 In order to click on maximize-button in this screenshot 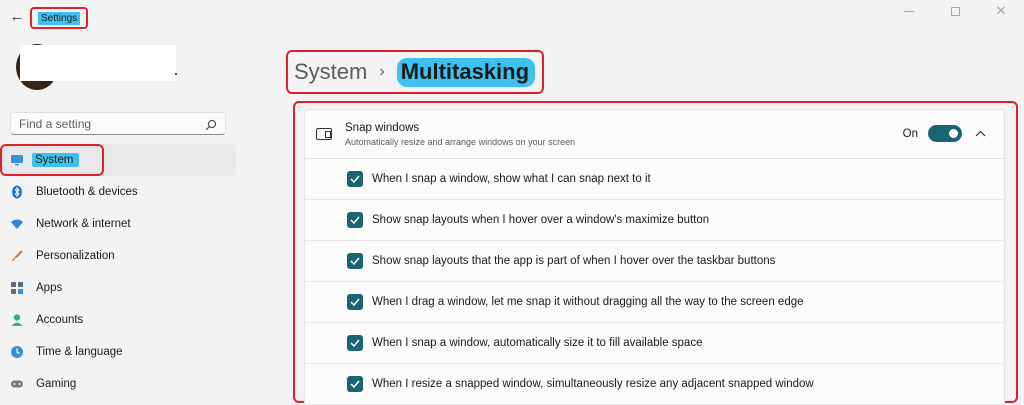, I will do `click(955, 11)`.